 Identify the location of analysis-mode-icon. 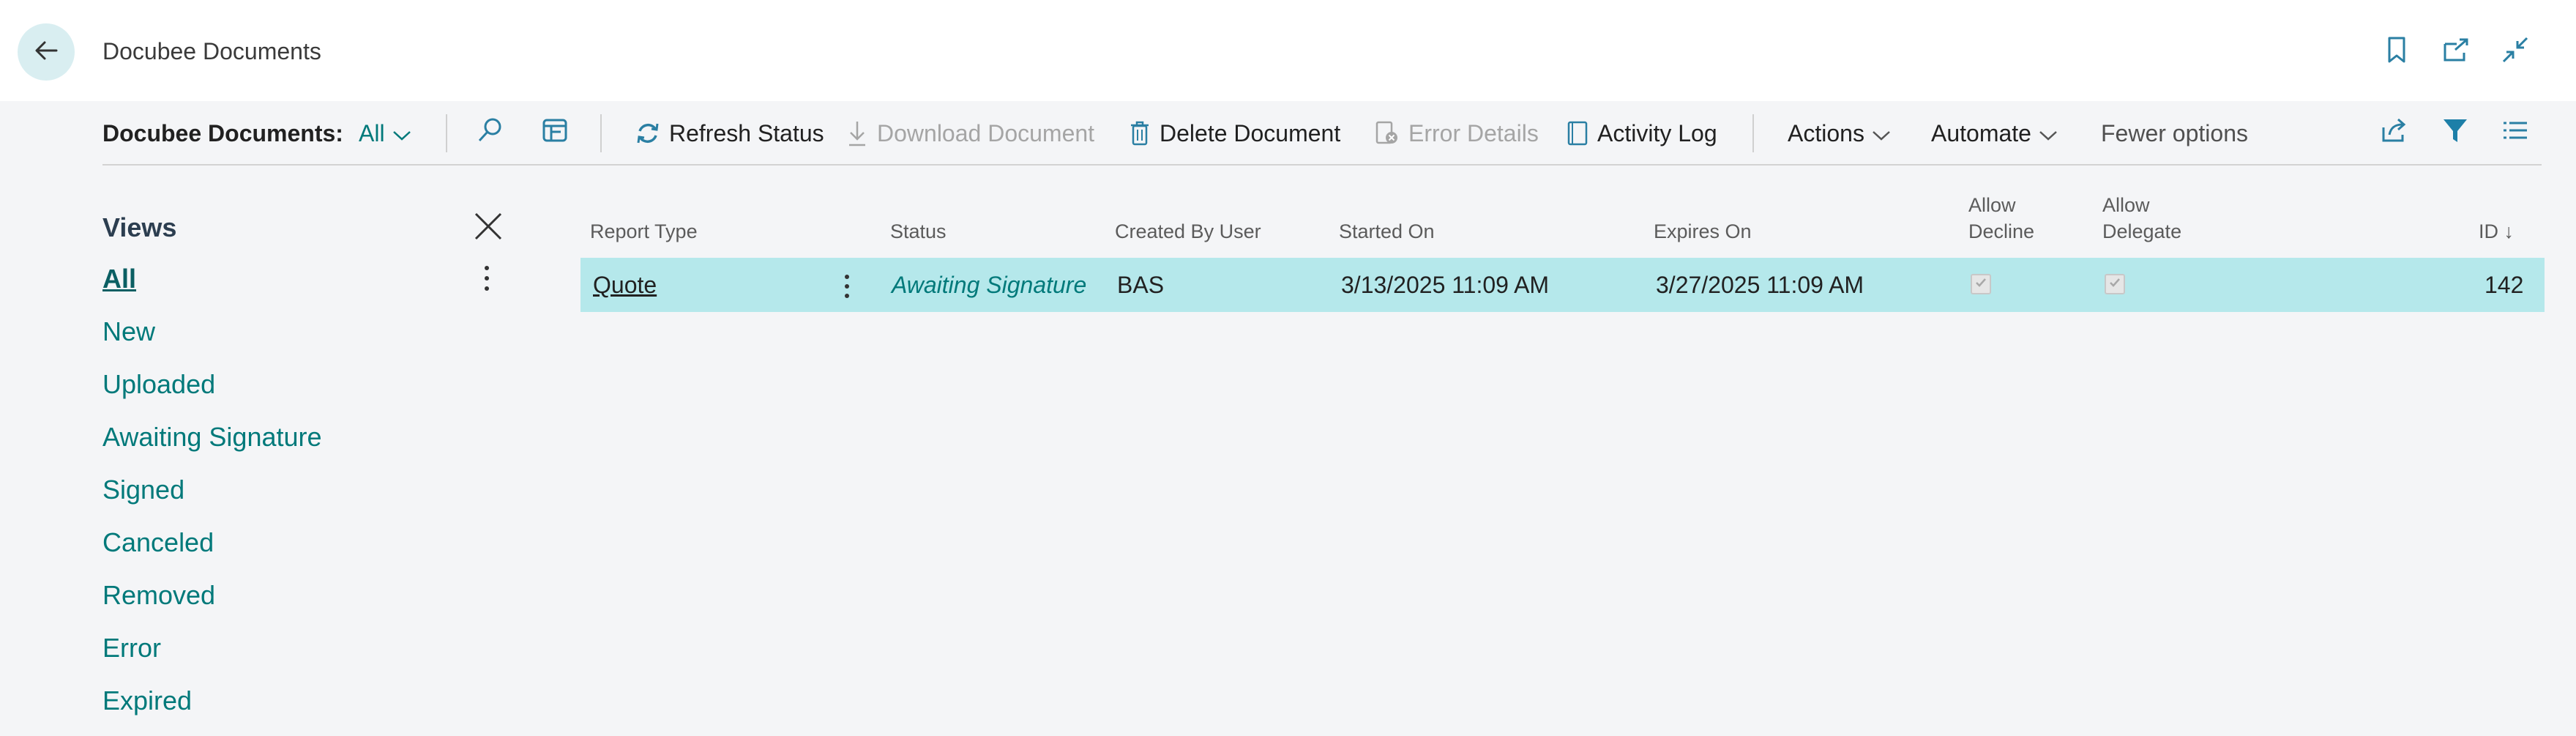
(555, 133).